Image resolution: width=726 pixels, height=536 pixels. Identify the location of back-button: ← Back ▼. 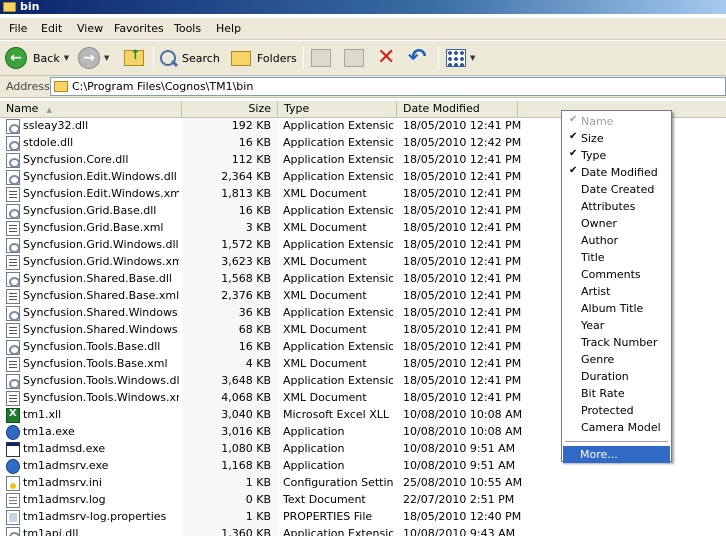
(37, 58).